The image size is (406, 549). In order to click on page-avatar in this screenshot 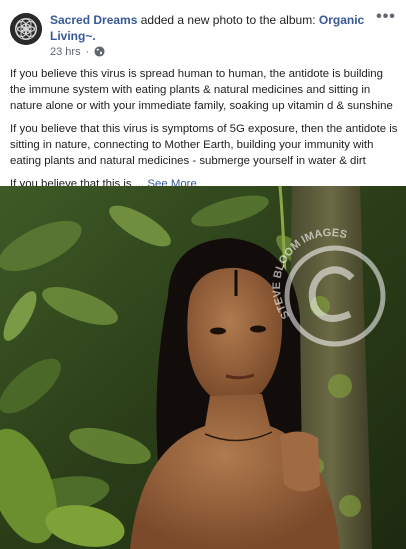, I will do `click(26, 29)`.